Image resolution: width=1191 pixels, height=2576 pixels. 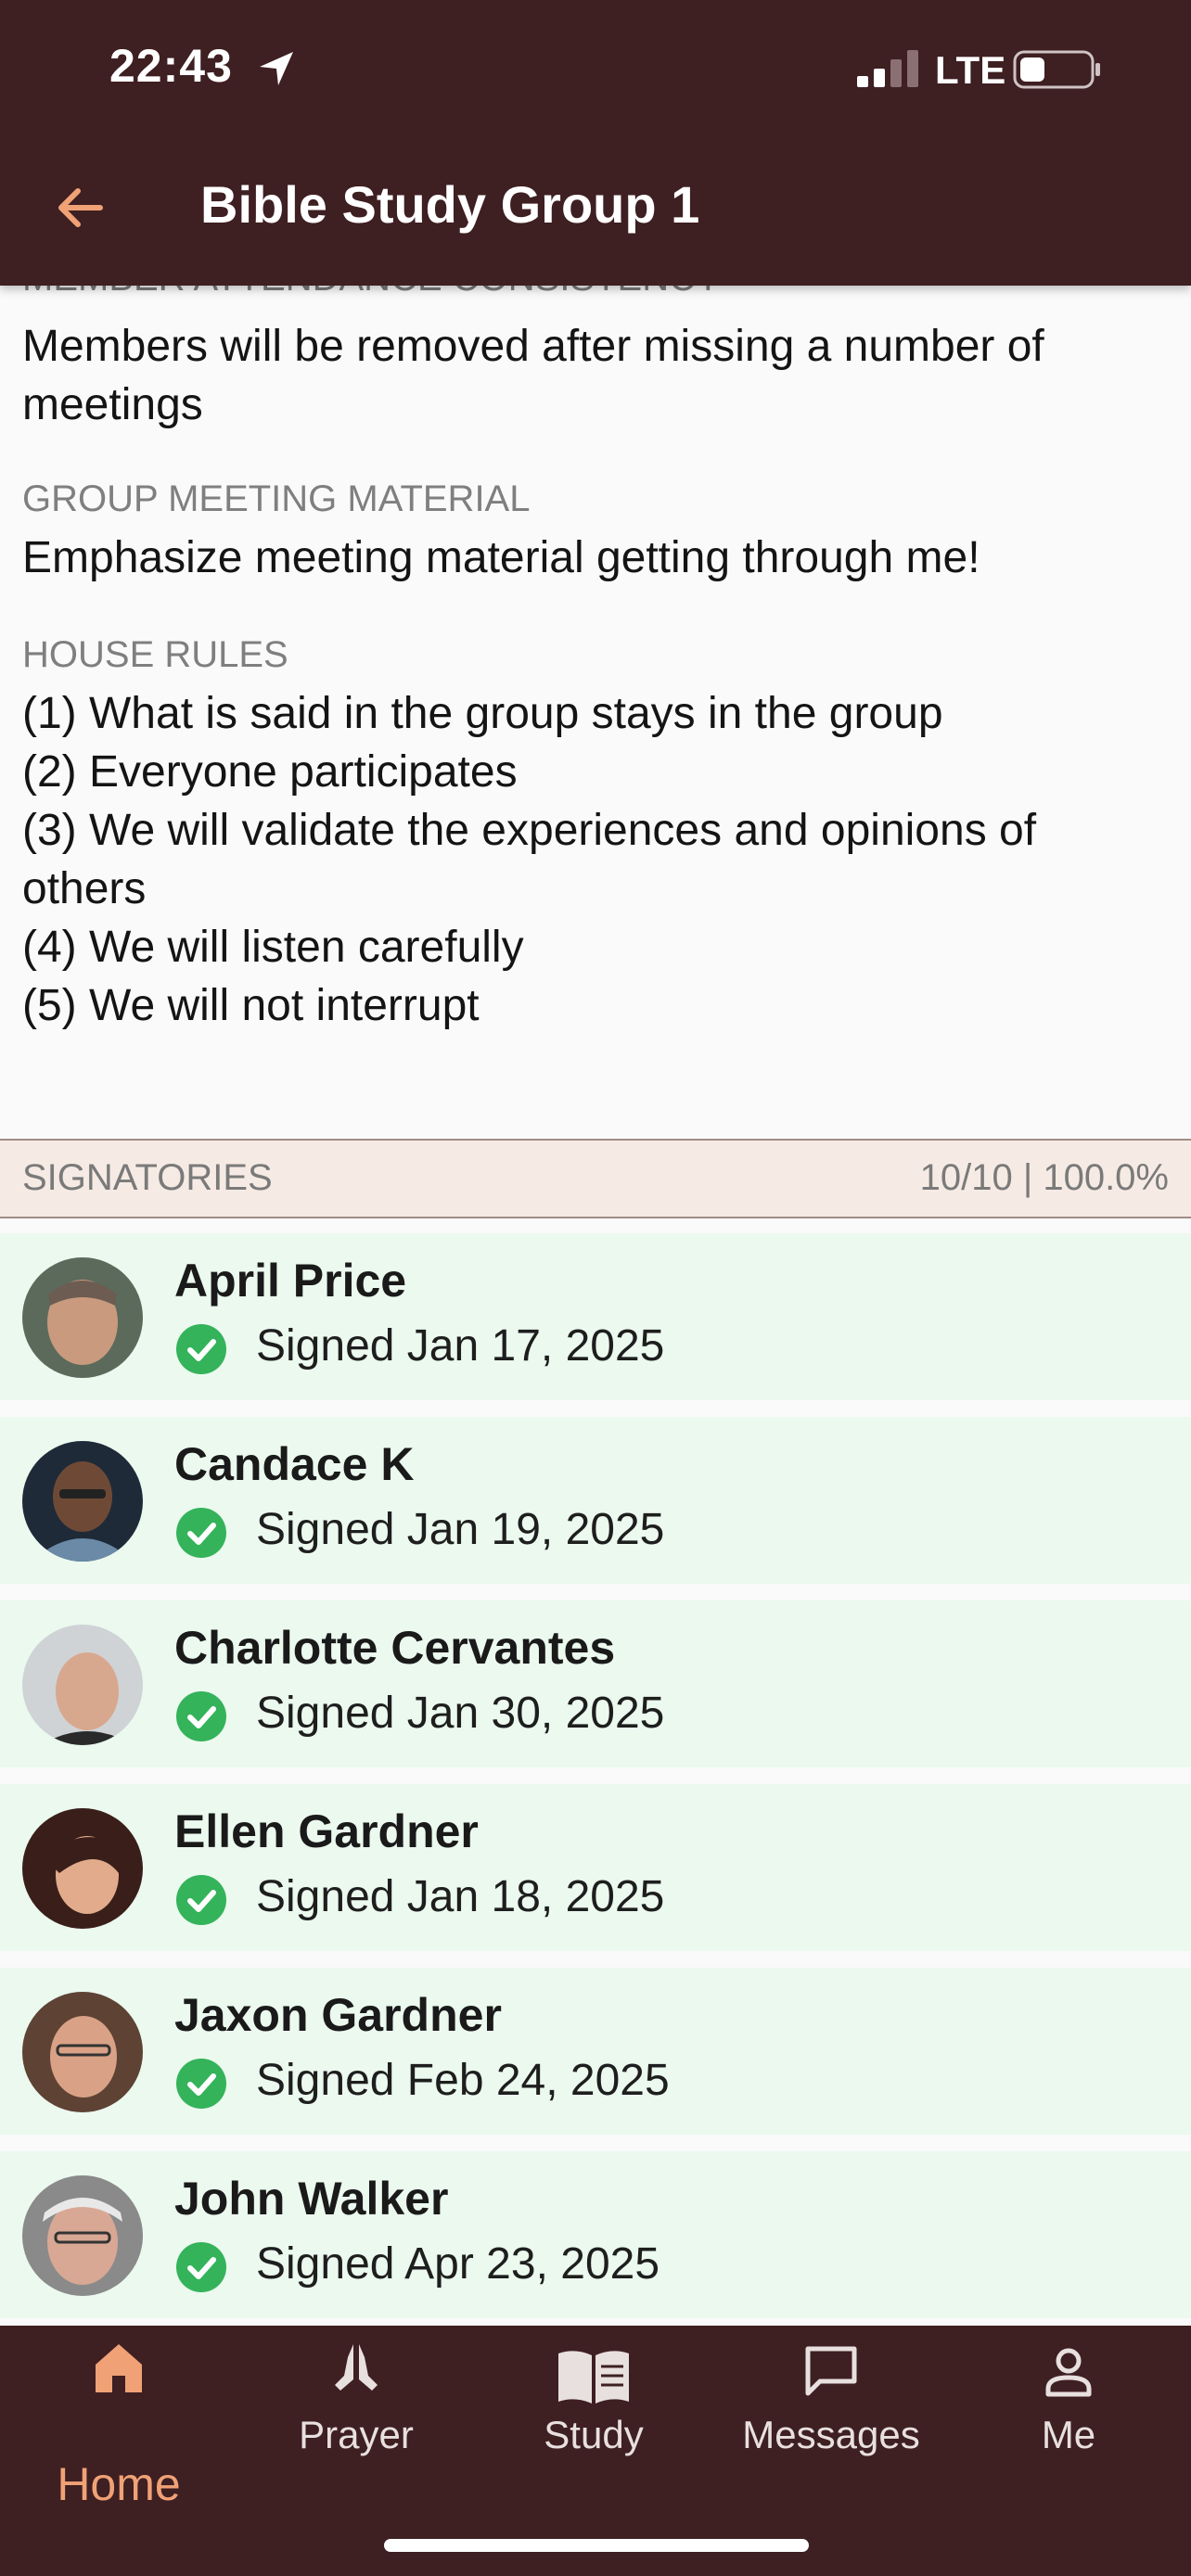 I want to click on tab-prayer: Prayer, so click(x=356, y=2428).